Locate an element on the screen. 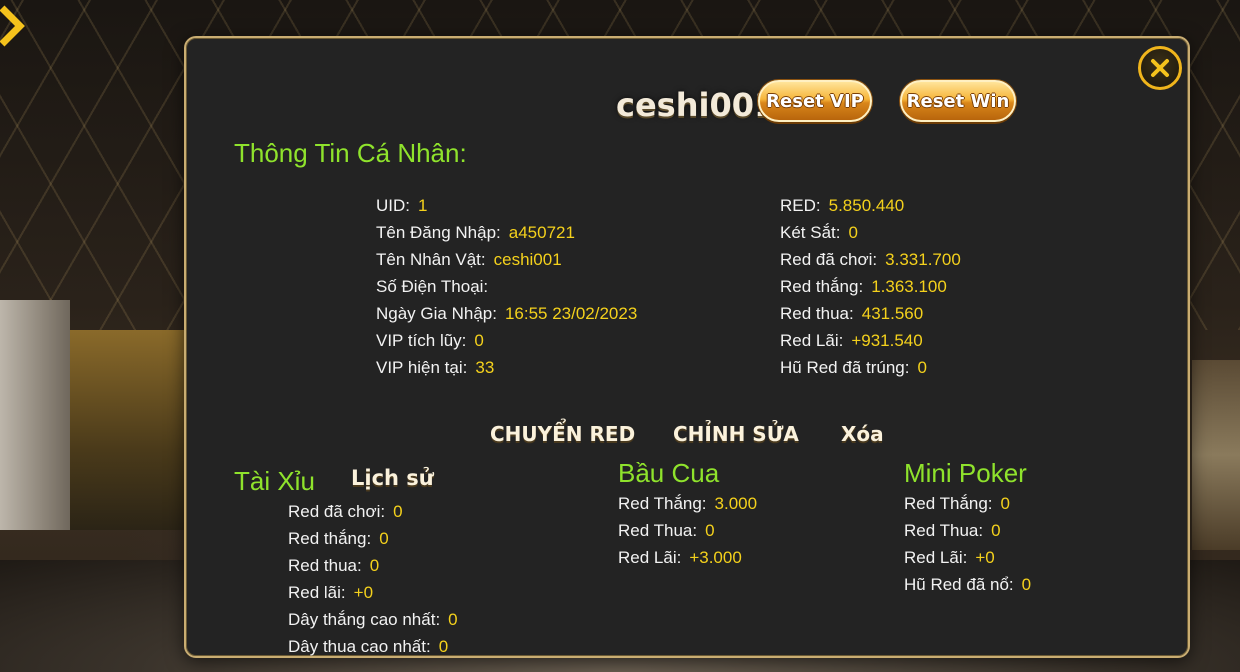  info-row-safe: Két Sắt: 0 is located at coordinates (870, 232).